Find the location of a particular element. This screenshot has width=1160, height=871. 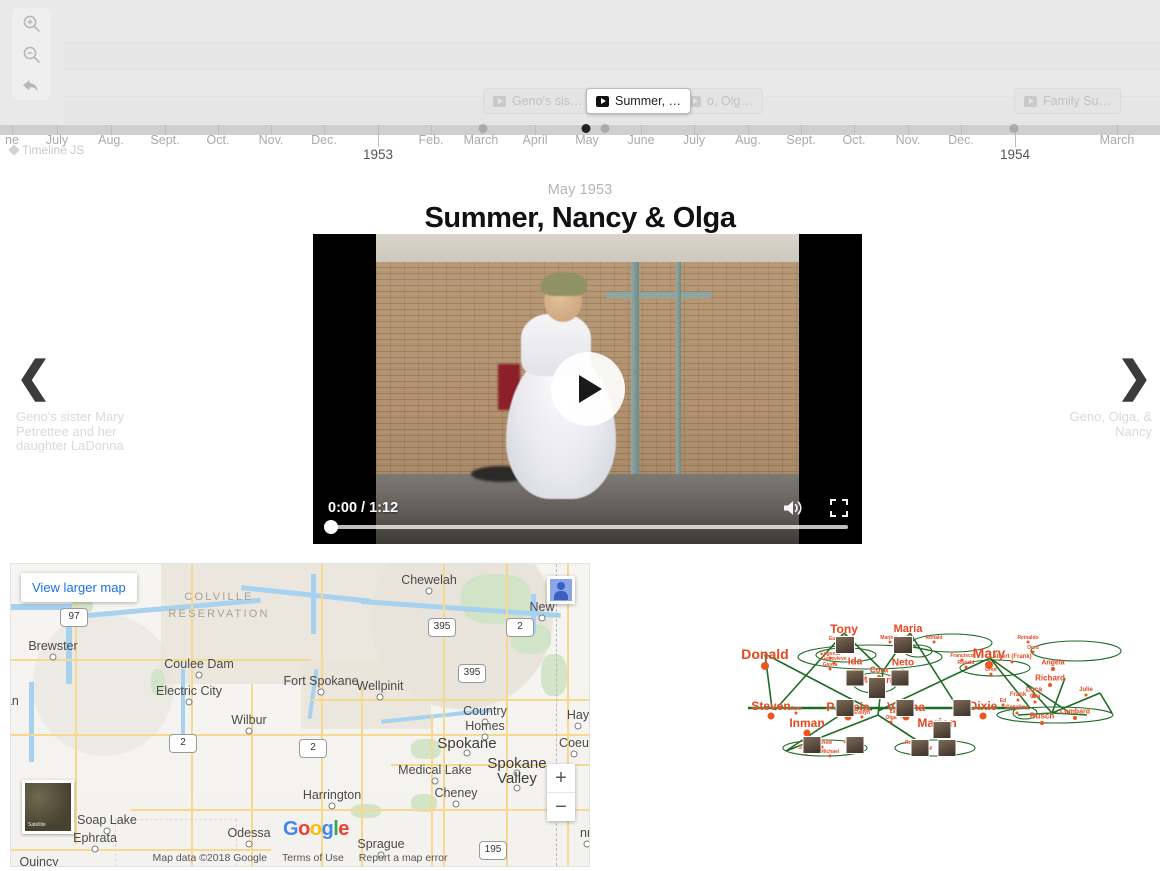

fullscreen-button is located at coordinates (839, 508).